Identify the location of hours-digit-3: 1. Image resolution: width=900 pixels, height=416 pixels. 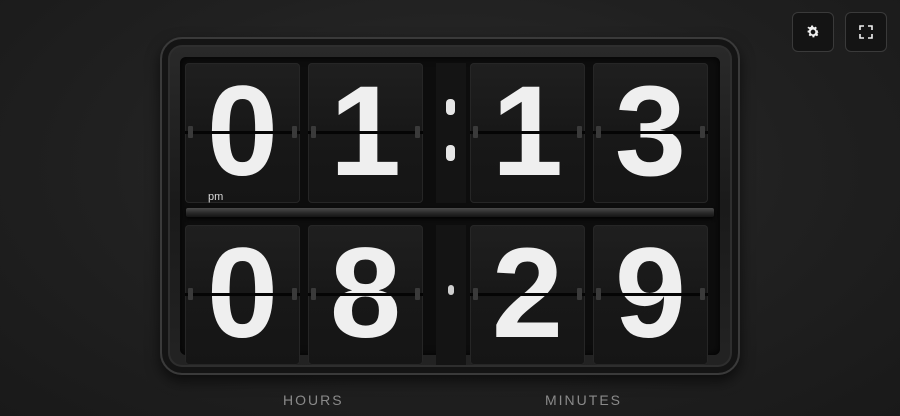
(527, 133).